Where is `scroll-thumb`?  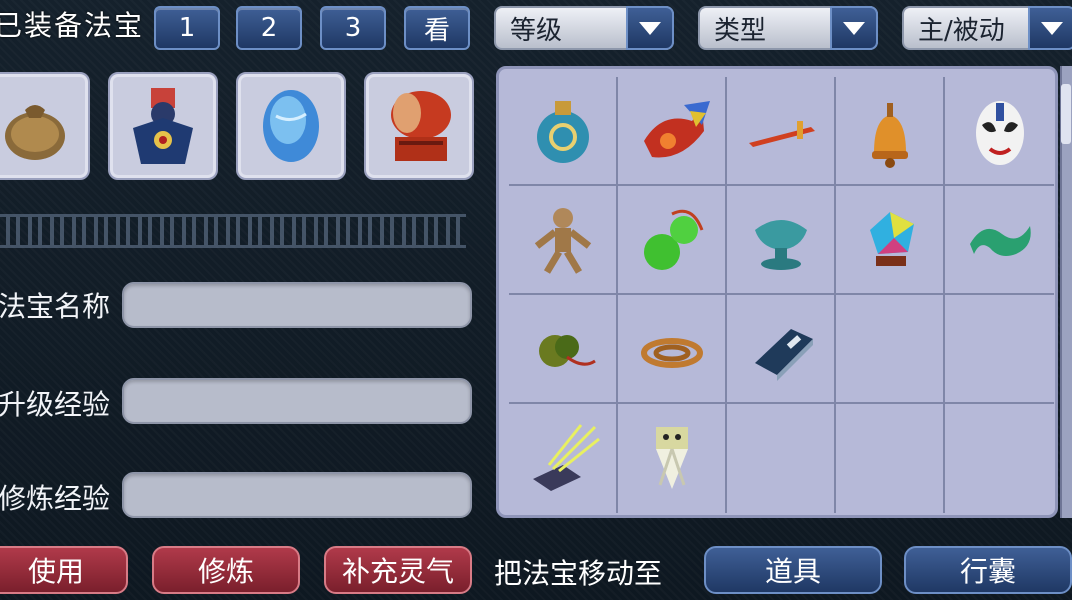
scroll-thumb is located at coordinates (1066, 114).